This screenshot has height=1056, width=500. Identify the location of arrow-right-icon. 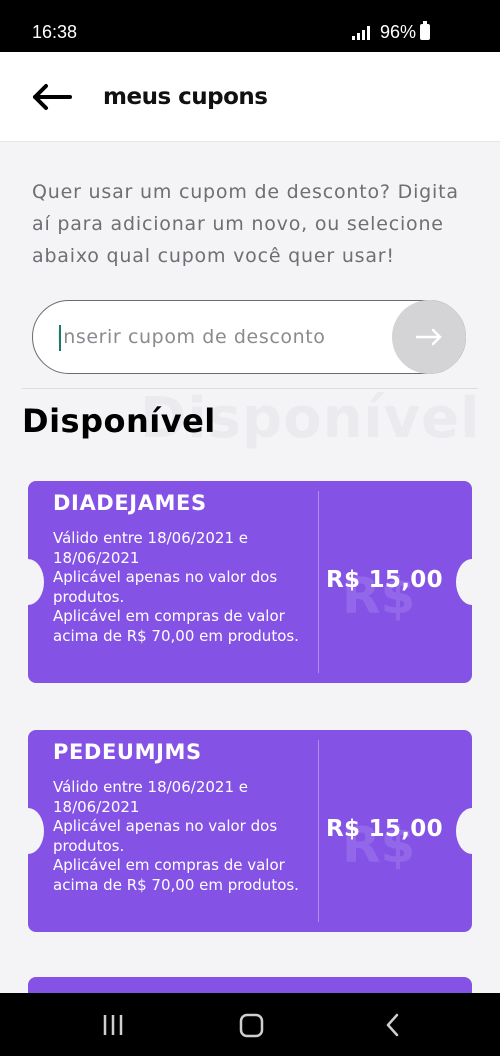
(428, 337).